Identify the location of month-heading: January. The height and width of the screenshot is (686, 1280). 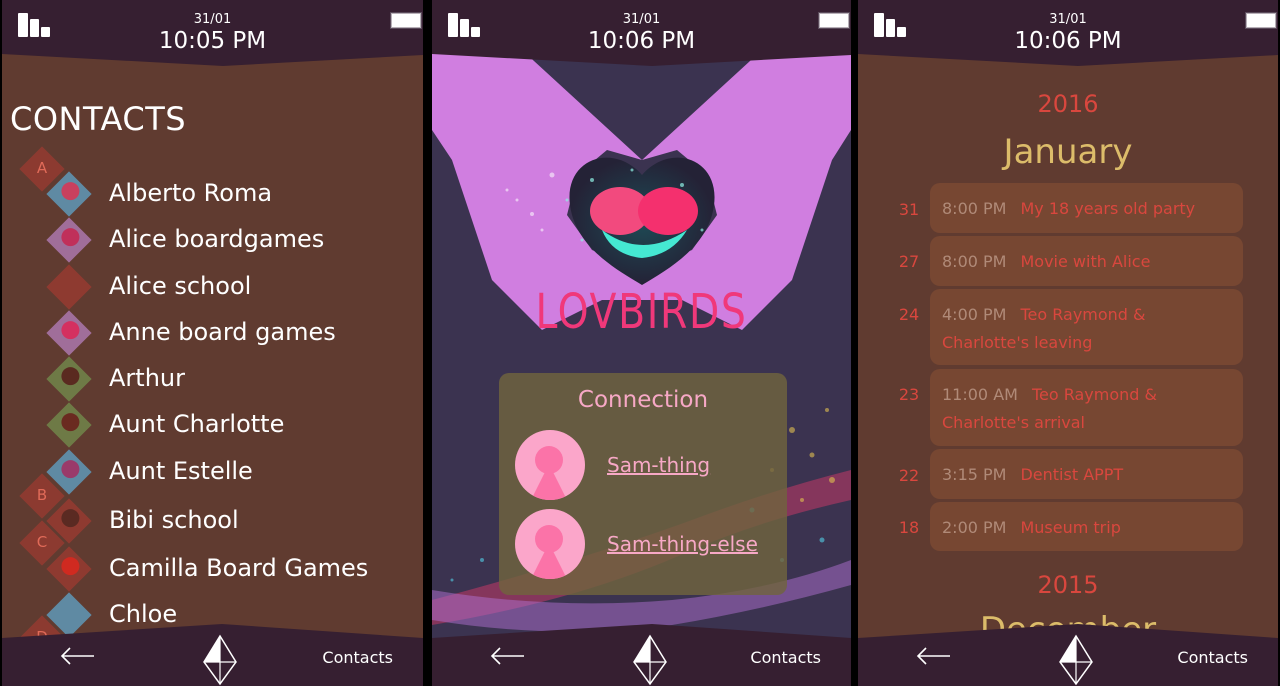
(1068, 152).